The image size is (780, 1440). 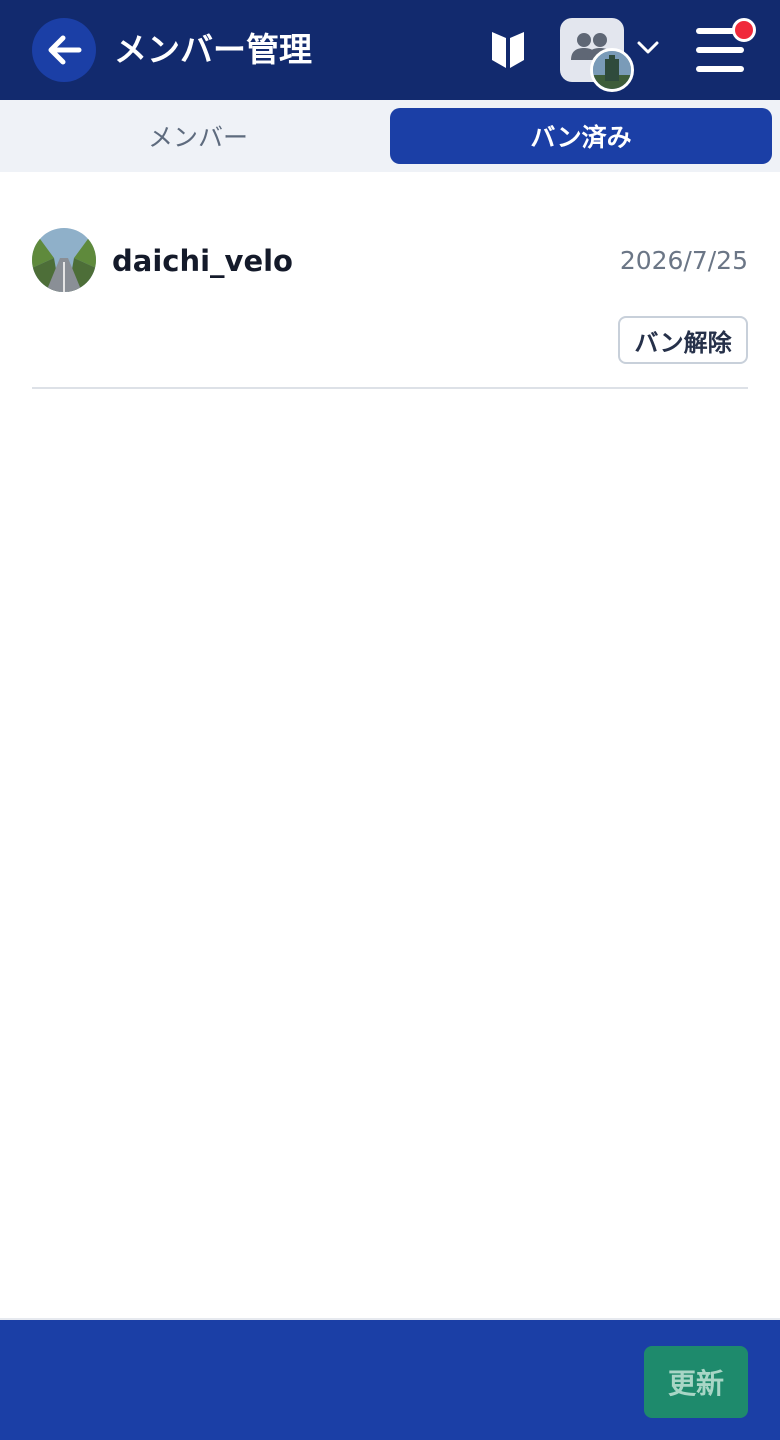 What do you see at coordinates (696, 1382) in the screenshot?
I see `refresh-button: 更新` at bounding box center [696, 1382].